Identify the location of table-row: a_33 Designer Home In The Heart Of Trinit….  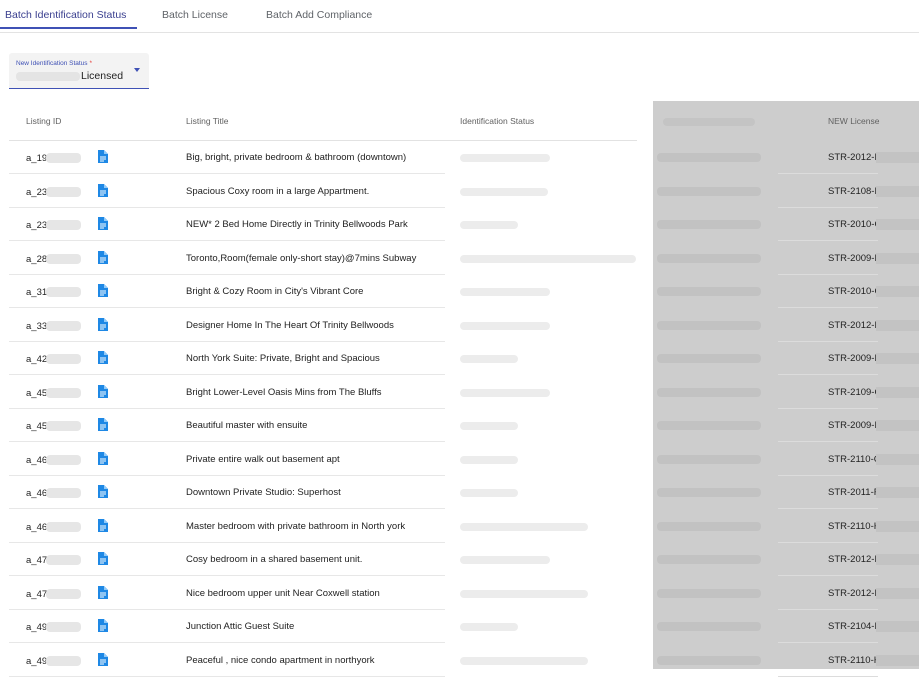
(459, 325).